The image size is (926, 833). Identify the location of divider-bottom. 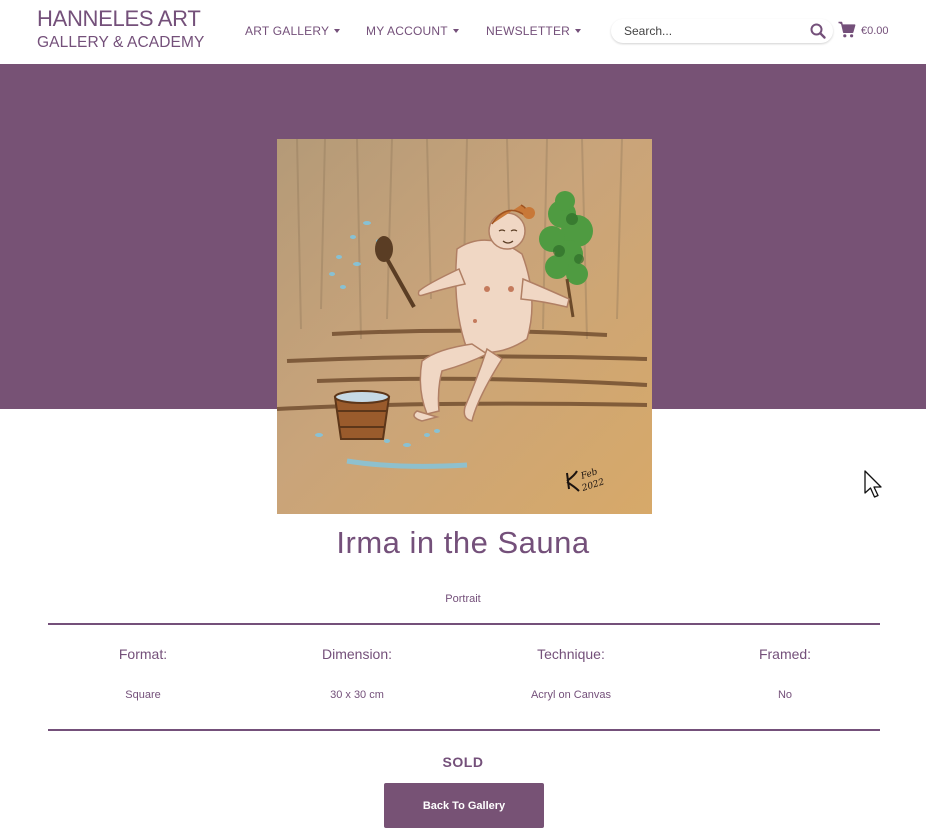
(464, 730).